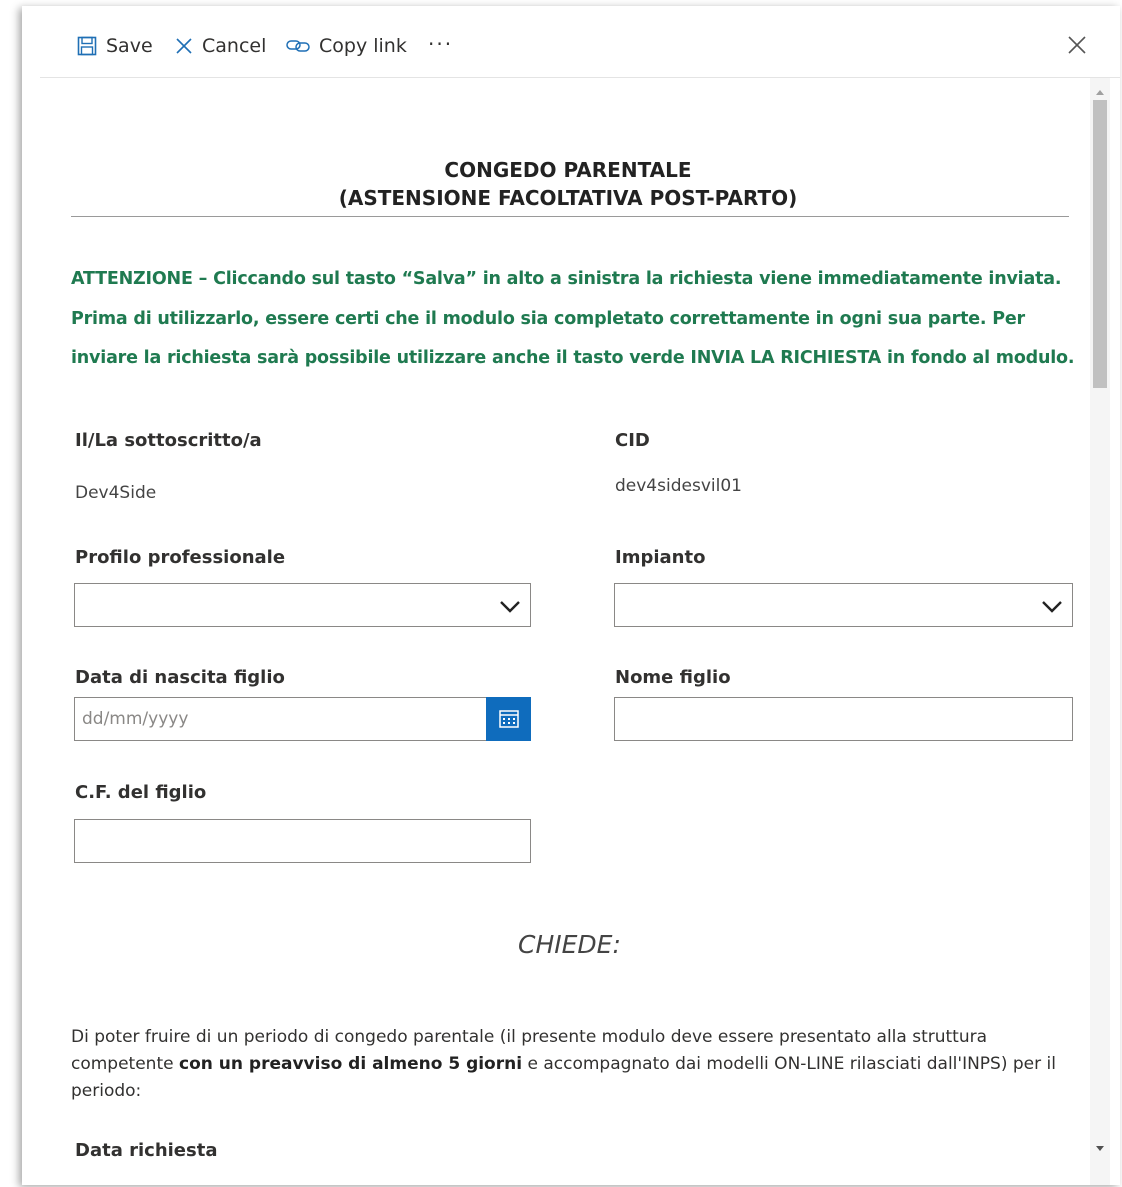 The image size is (1122, 1187). I want to click on form-title-line-1: CONGEDO PARENTALE, so click(568, 170).